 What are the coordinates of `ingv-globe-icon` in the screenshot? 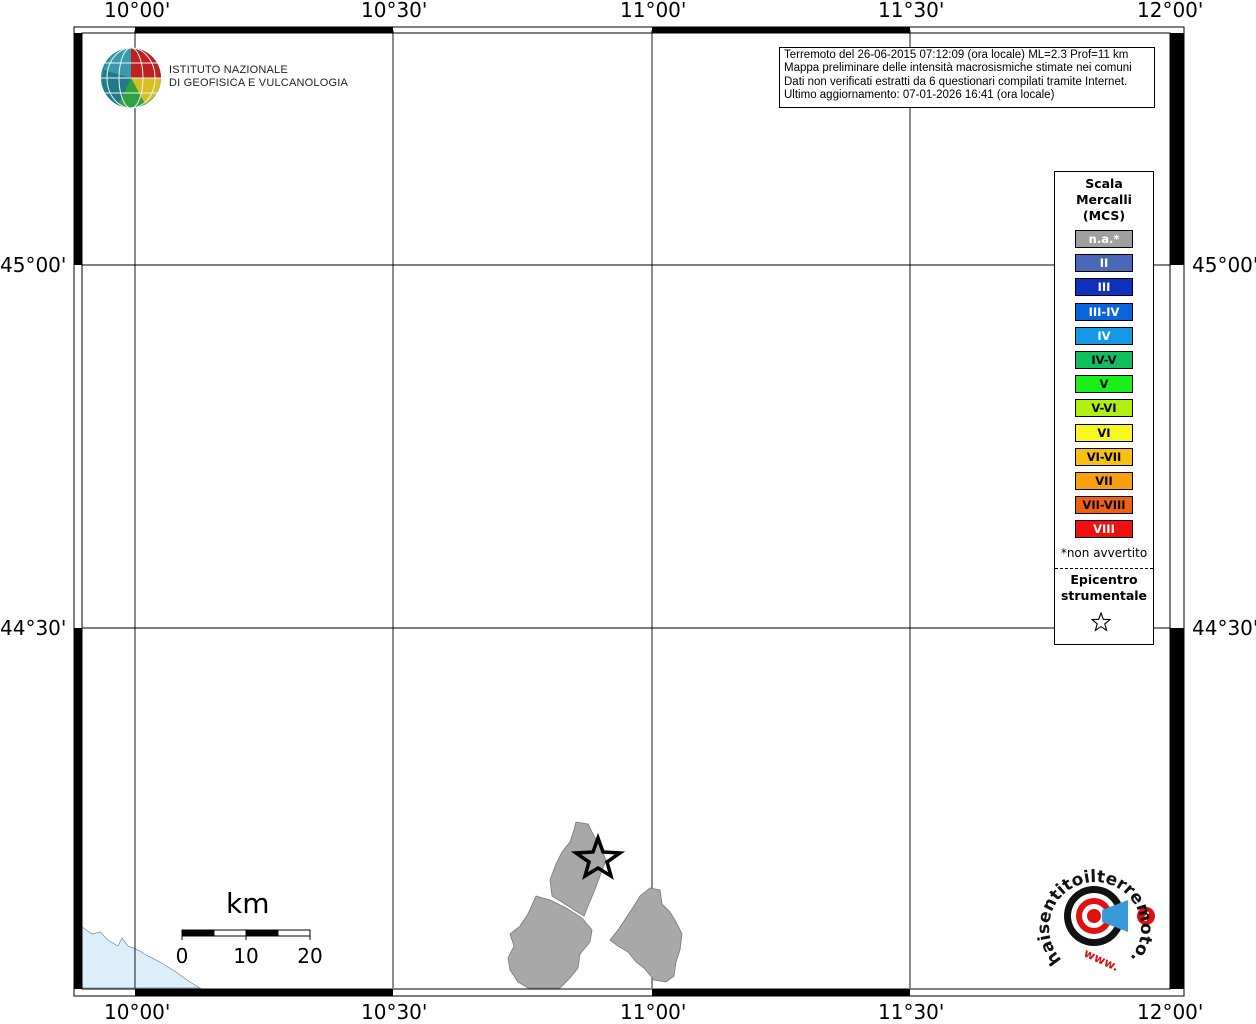 It's located at (131, 78).